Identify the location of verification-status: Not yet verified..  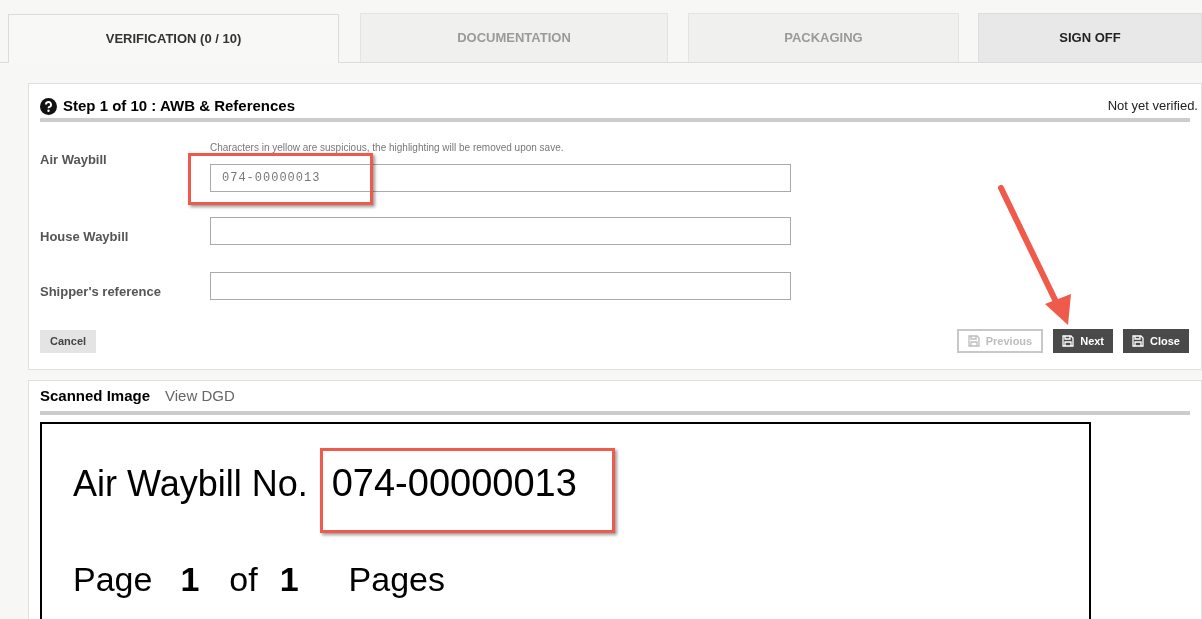
(1152, 106).